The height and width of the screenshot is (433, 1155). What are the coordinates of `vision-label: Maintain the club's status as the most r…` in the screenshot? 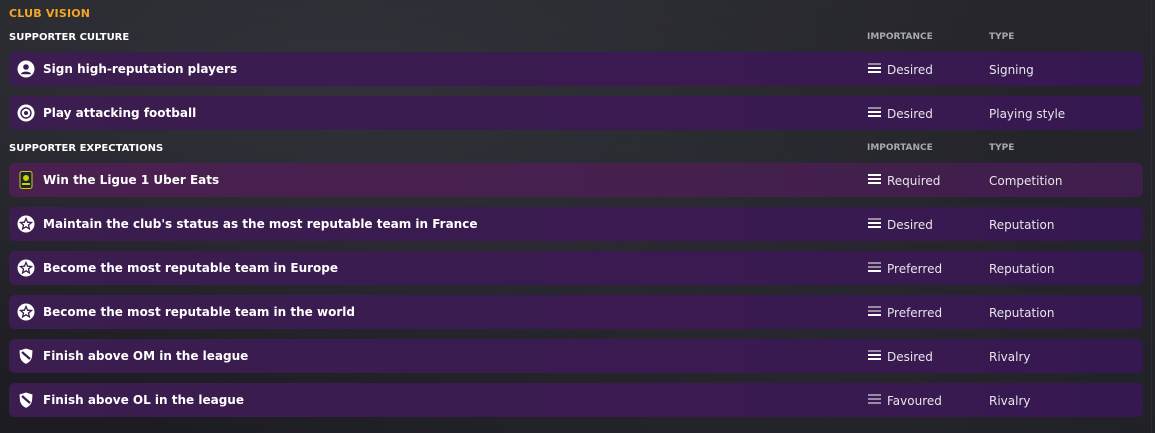 It's located at (260, 224).